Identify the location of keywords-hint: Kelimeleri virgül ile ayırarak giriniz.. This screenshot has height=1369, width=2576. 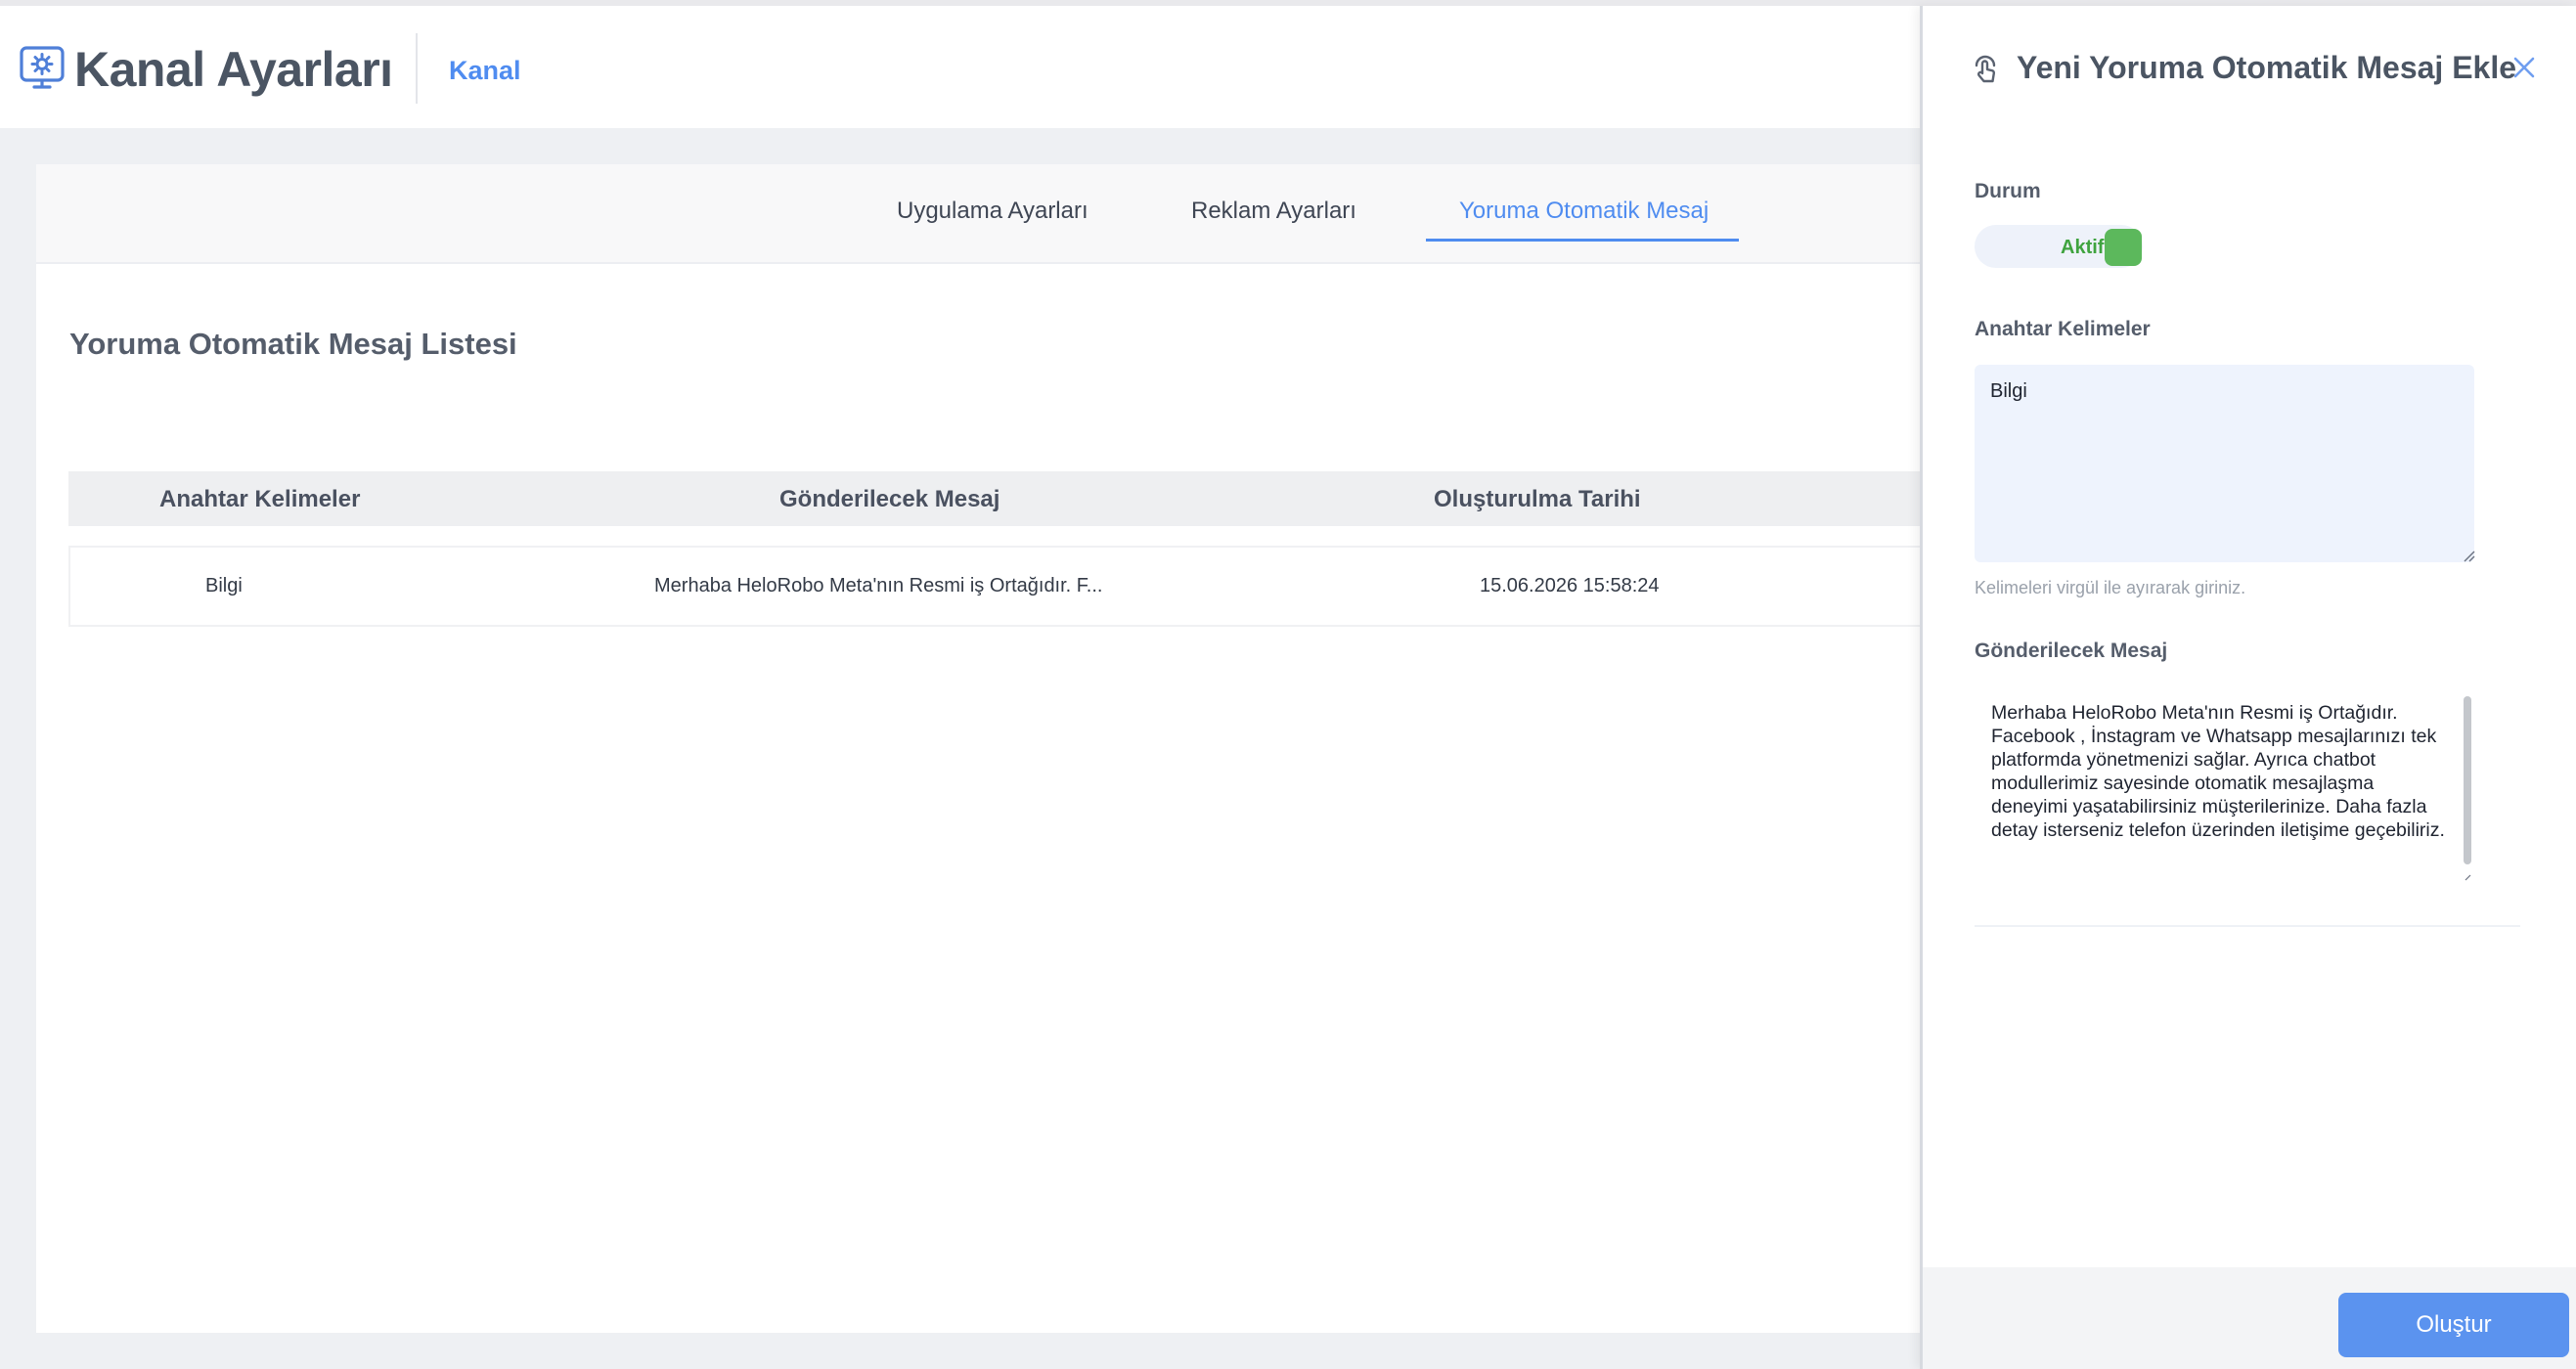
(2110, 588).